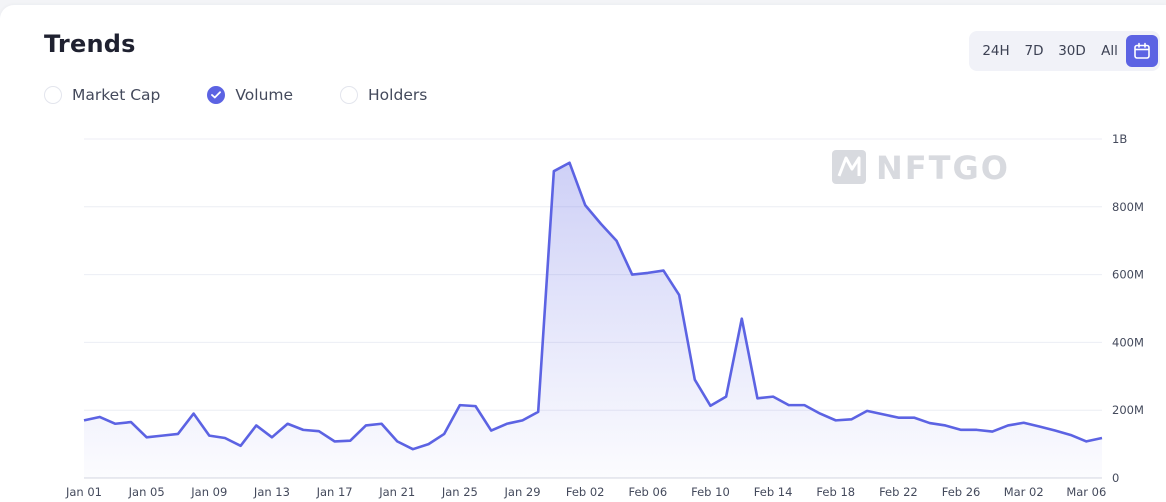 This screenshot has width=1166, height=502. What do you see at coordinates (1128, 275) in the screenshot?
I see `y-tick-label: 600M` at bounding box center [1128, 275].